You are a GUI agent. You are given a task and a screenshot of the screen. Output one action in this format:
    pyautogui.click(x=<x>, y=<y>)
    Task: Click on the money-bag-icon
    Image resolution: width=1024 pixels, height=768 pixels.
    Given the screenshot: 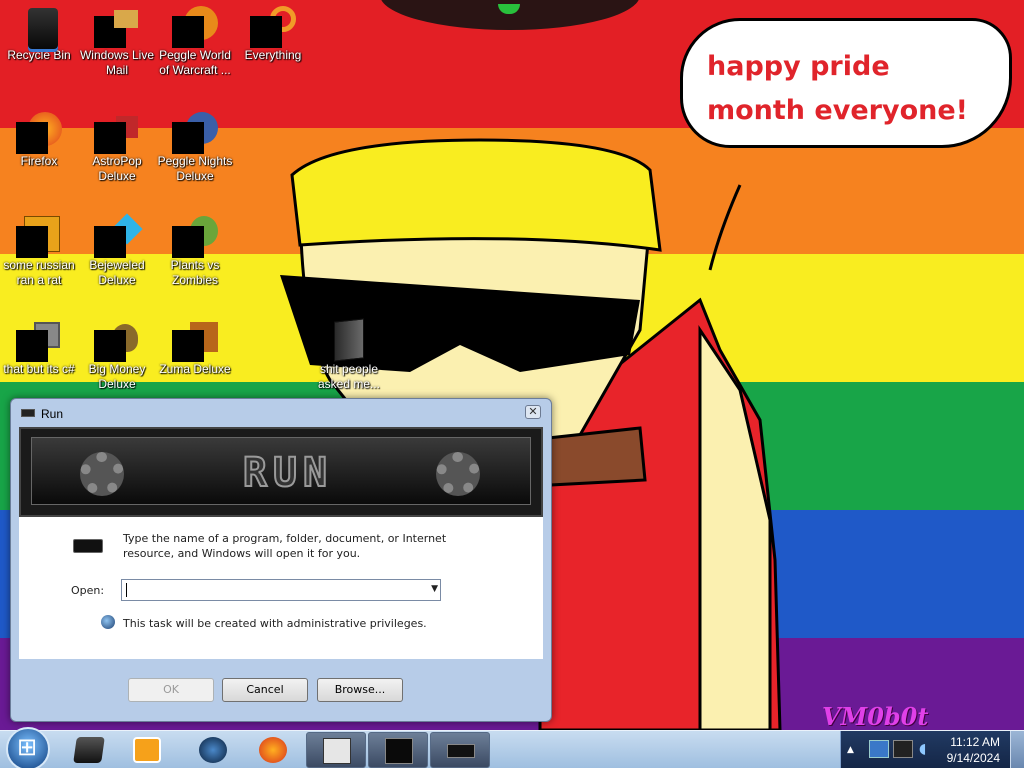 What is the action you would take?
    pyautogui.click(x=116, y=341)
    